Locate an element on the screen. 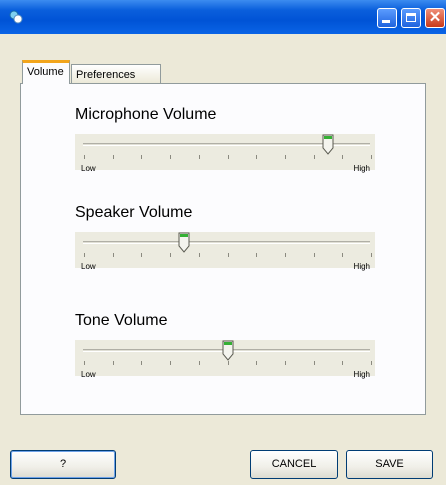 This screenshot has height=485, width=446. save-button: SAVE is located at coordinates (389, 464).